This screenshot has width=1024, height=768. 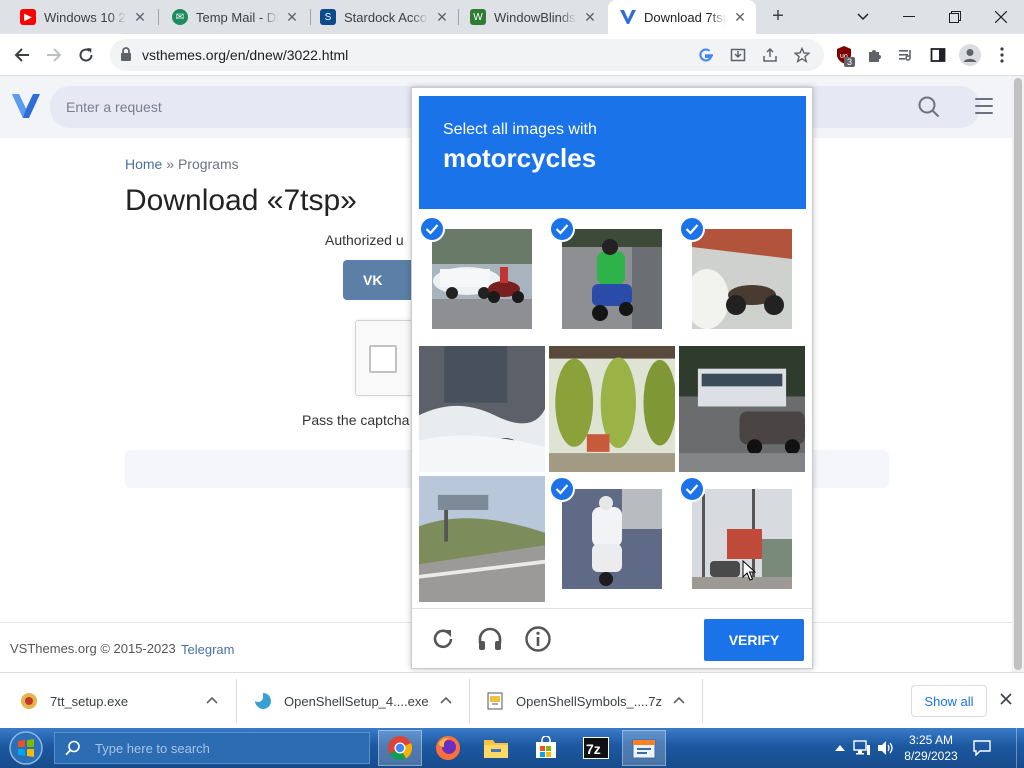 I want to click on taskbar-windowblinds, so click(x=644, y=748).